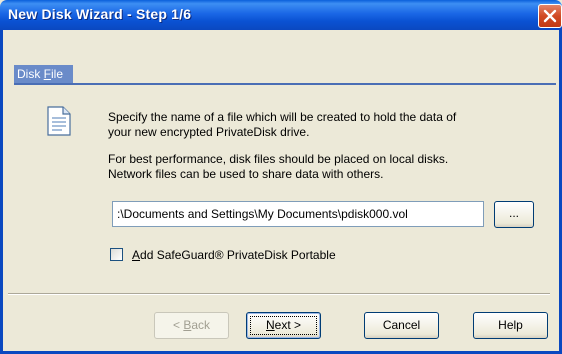 The image size is (562, 354). What do you see at coordinates (116, 254) in the screenshot?
I see `portable-checkbox` at bounding box center [116, 254].